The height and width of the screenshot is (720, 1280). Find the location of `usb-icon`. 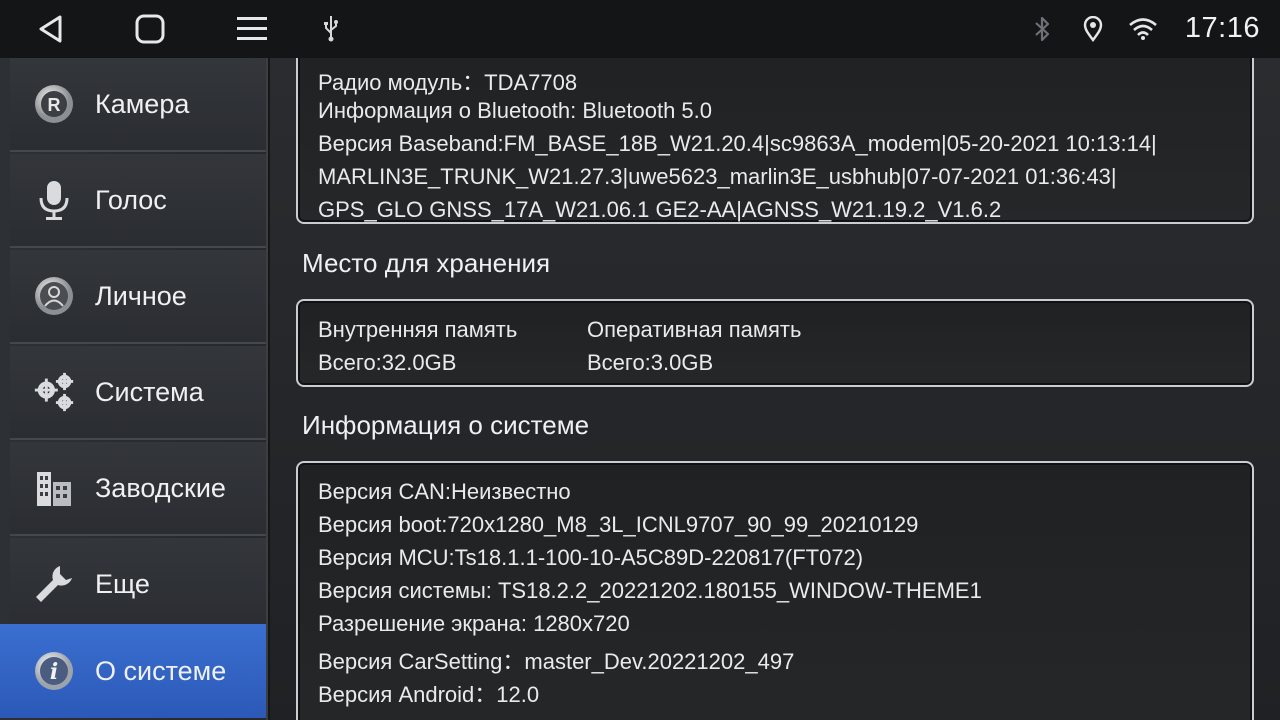

usb-icon is located at coordinates (331, 29).